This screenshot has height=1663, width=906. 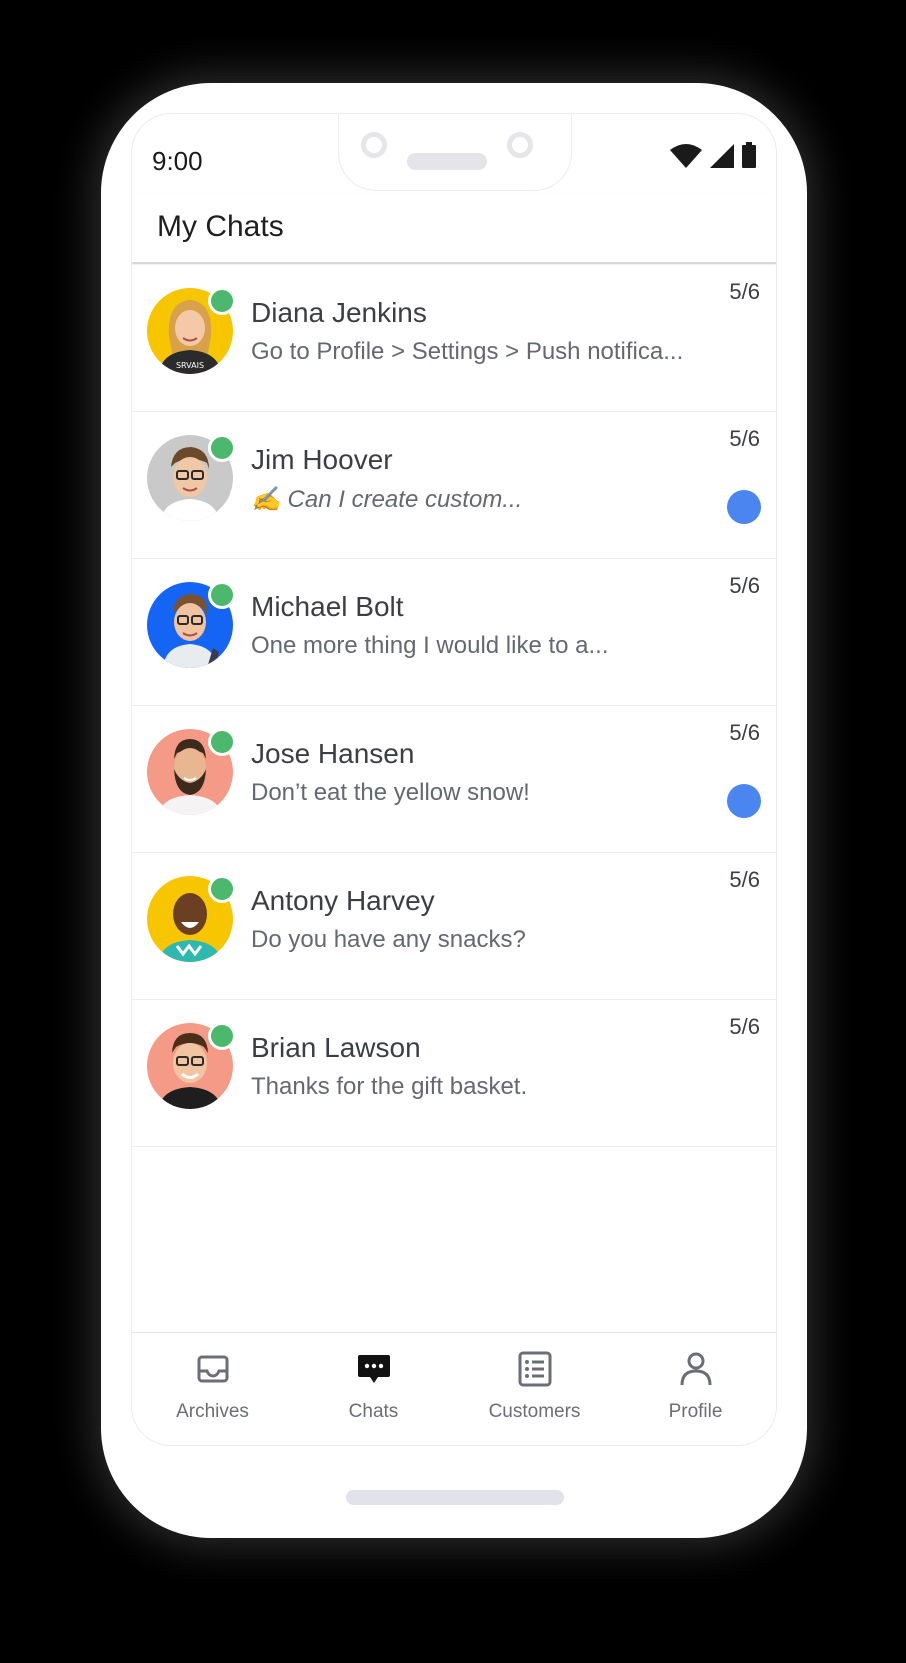 What do you see at coordinates (749, 155) in the screenshot?
I see `battery-icon` at bounding box center [749, 155].